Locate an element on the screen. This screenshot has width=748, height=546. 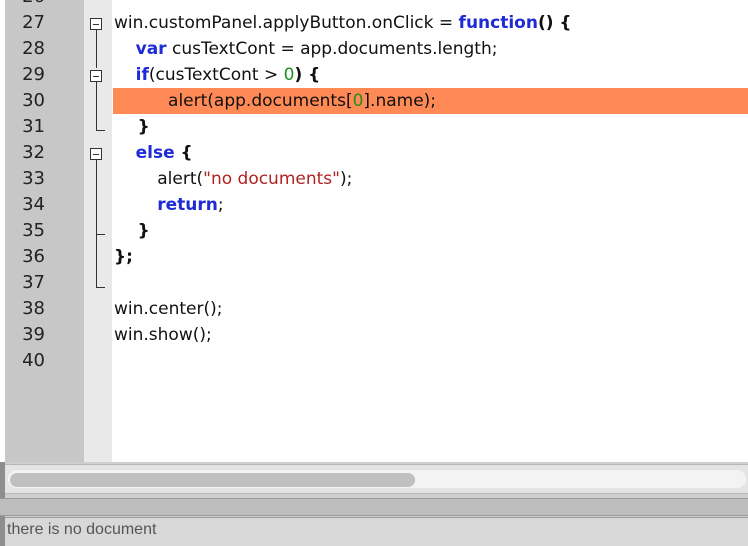
code-line: 26 is located at coordinates (374, 5).